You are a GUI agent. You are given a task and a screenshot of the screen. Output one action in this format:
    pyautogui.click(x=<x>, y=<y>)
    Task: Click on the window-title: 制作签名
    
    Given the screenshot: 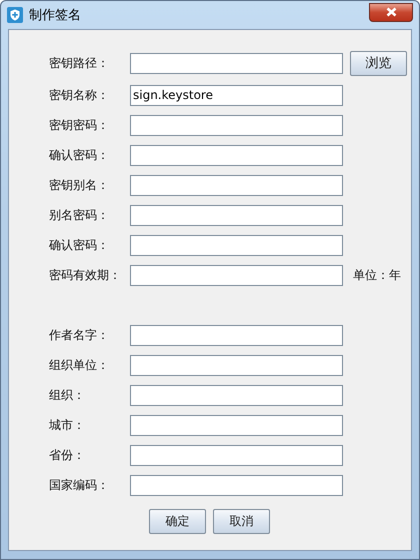 What is the action you would take?
    pyautogui.click(x=55, y=15)
    